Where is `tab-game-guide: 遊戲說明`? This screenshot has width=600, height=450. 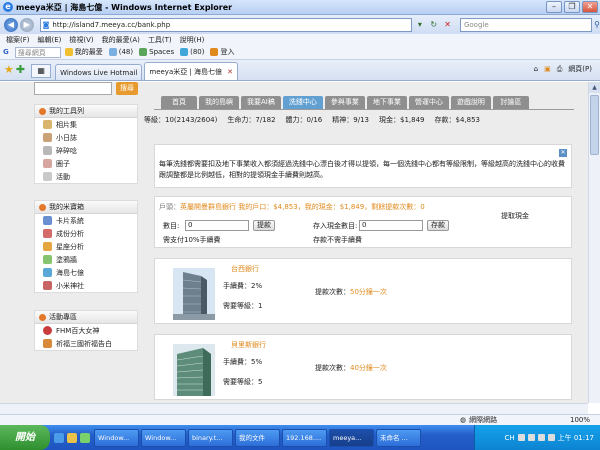
tab-game-guide: 遊戲說明 is located at coordinates (470, 102).